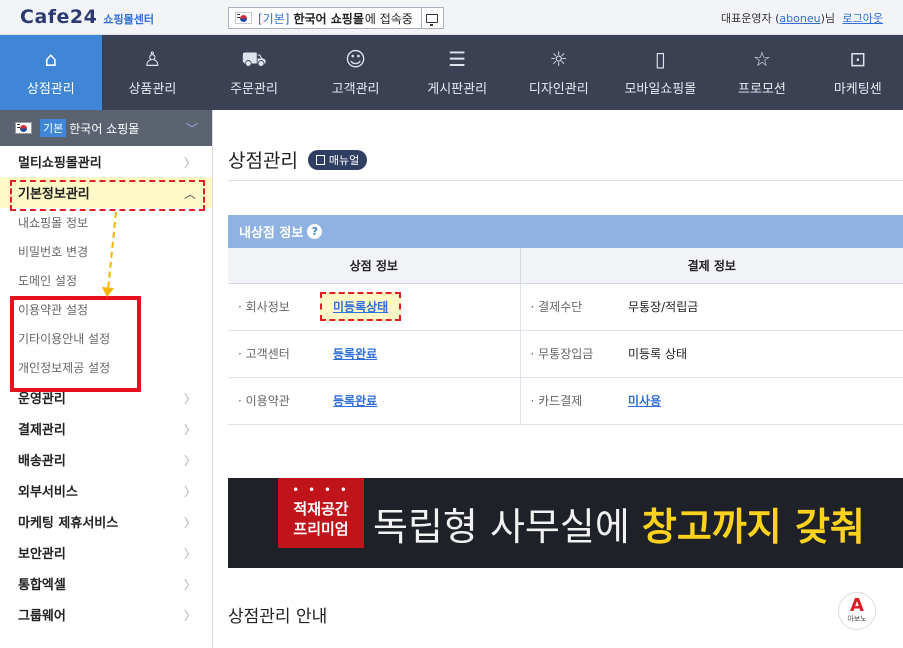 The width and height of the screenshot is (903, 648). Describe the element at coordinates (60, 163) in the screenshot. I see `sidebar-item-label: 멀티쇼핑몰관리` at that location.